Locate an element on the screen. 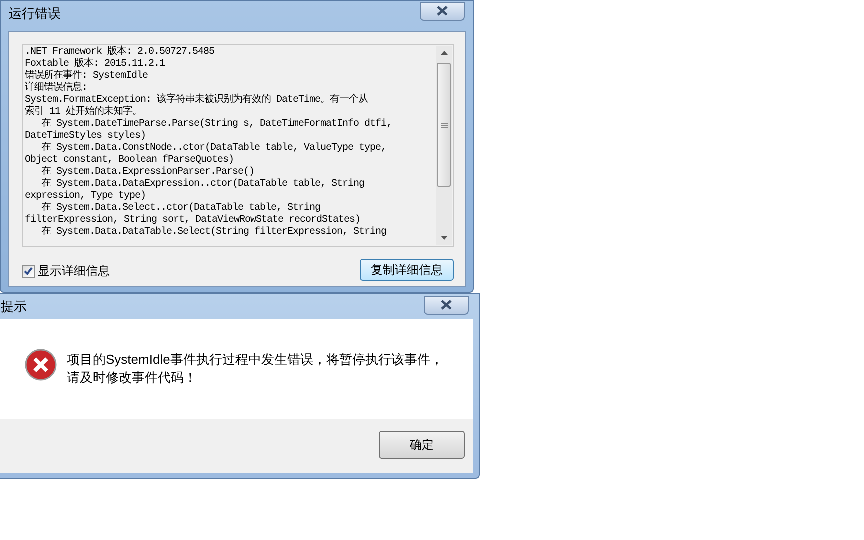  details-line: System.FormatException: 该字符串未被识别为有效的 DateTime。有一个从 is located at coordinates (196, 100).